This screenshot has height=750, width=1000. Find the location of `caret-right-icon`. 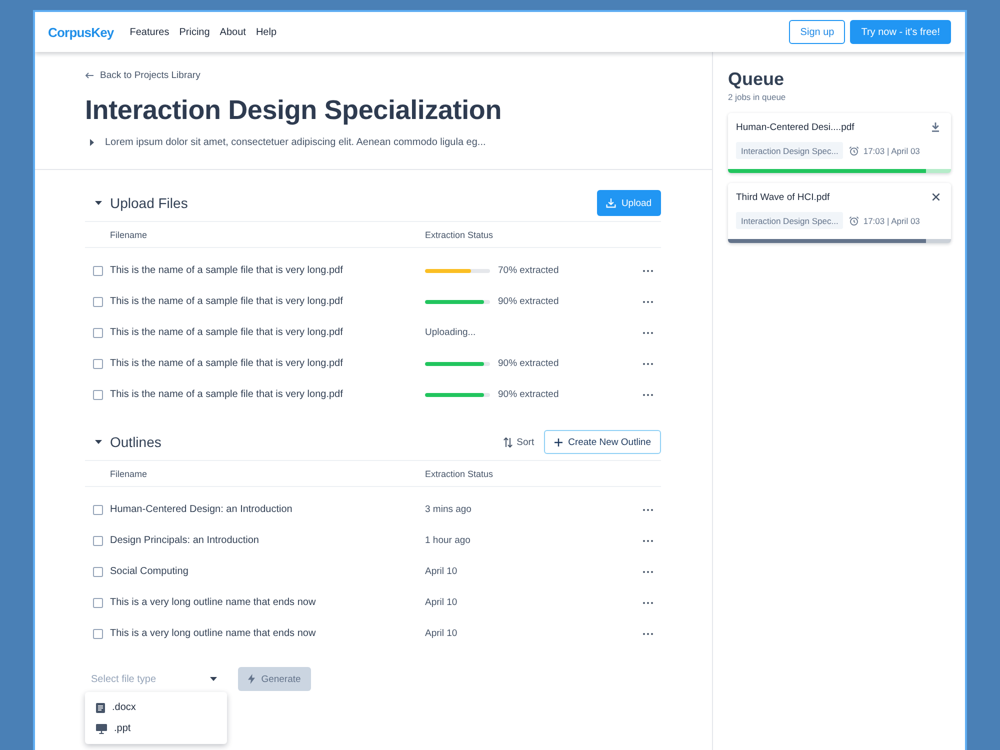

caret-right-icon is located at coordinates (92, 142).